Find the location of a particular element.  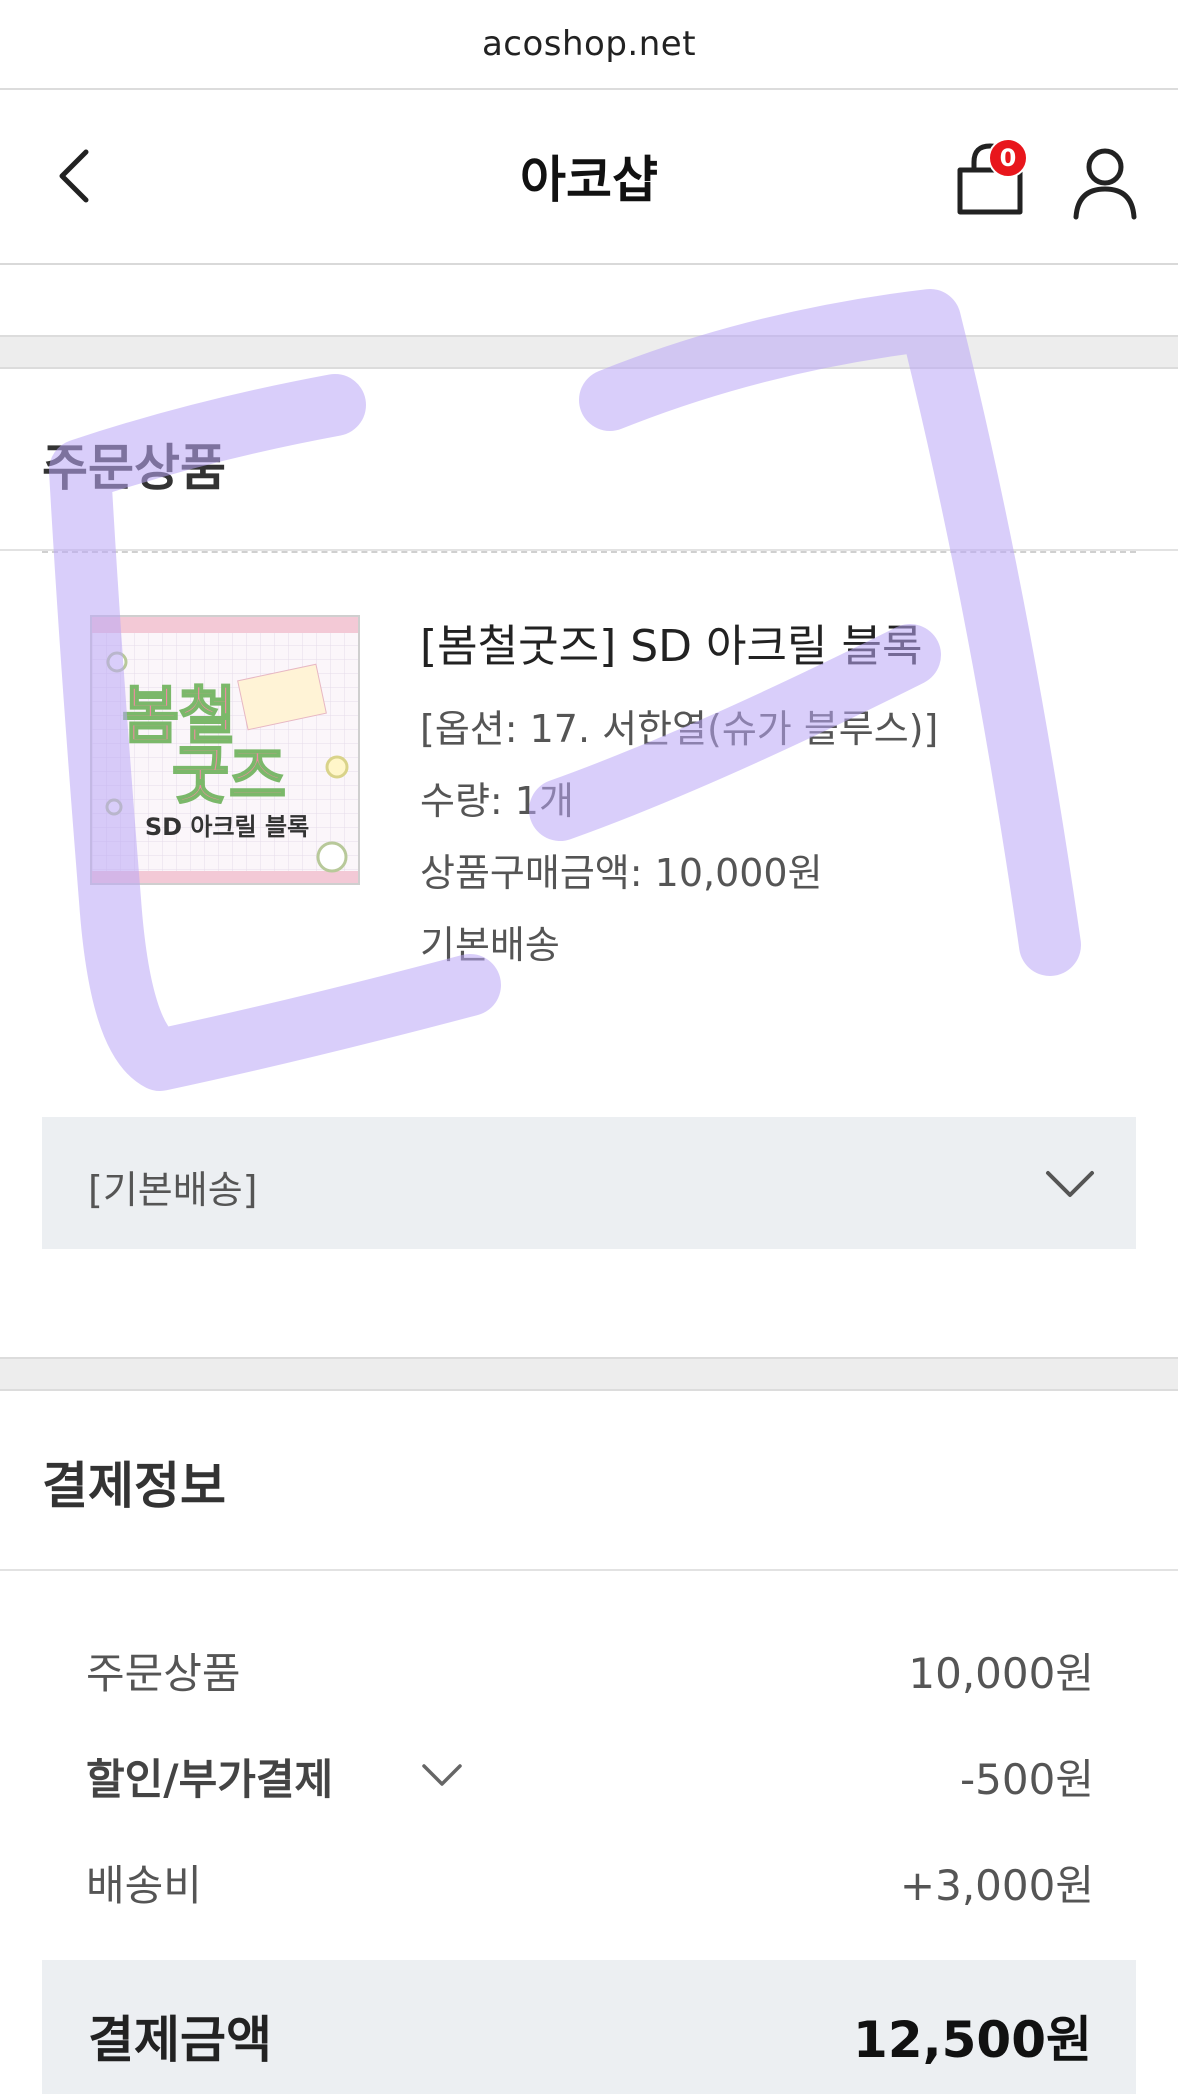

product-image: 봄철 굿즈 SD 아크릴 블록 is located at coordinates (225, 750).